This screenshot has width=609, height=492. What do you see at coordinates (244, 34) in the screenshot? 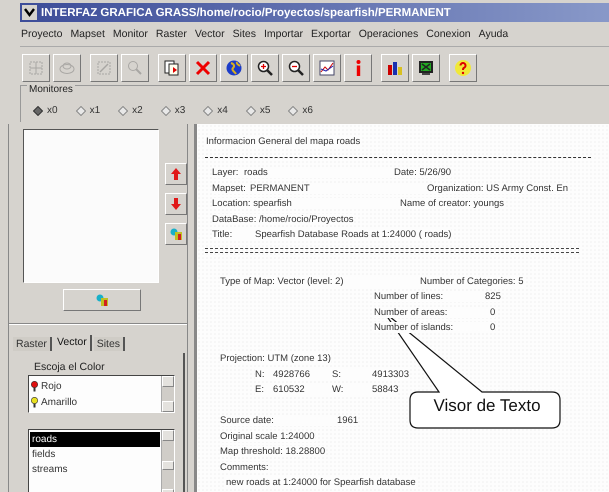
I see `menu-item: Sites` at bounding box center [244, 34].